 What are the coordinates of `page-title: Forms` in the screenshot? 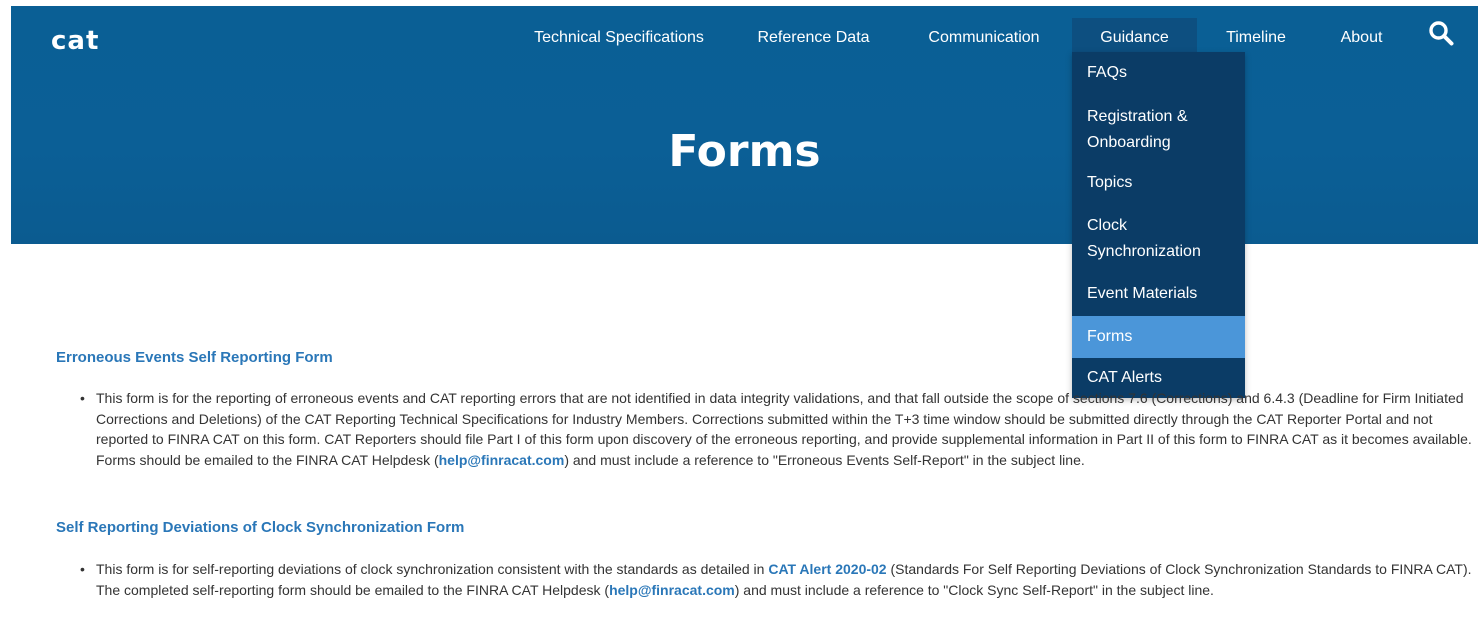 It's located at (744, 151).